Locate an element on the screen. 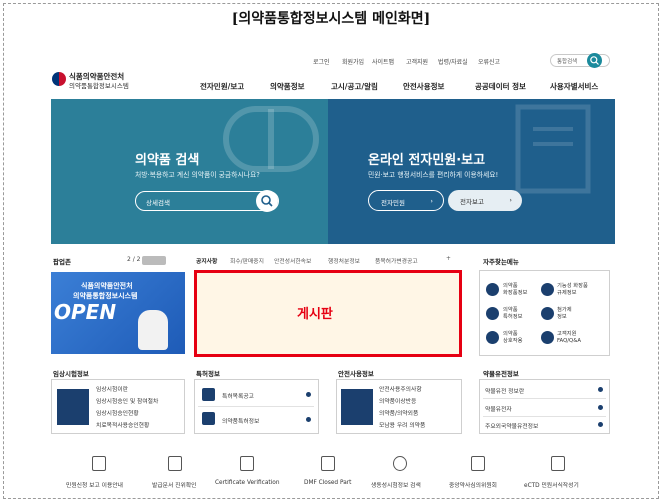 The width and height of the screenshot is (662, 502). patent-item: 특허목록공고 is located at coordinates (238, 395).